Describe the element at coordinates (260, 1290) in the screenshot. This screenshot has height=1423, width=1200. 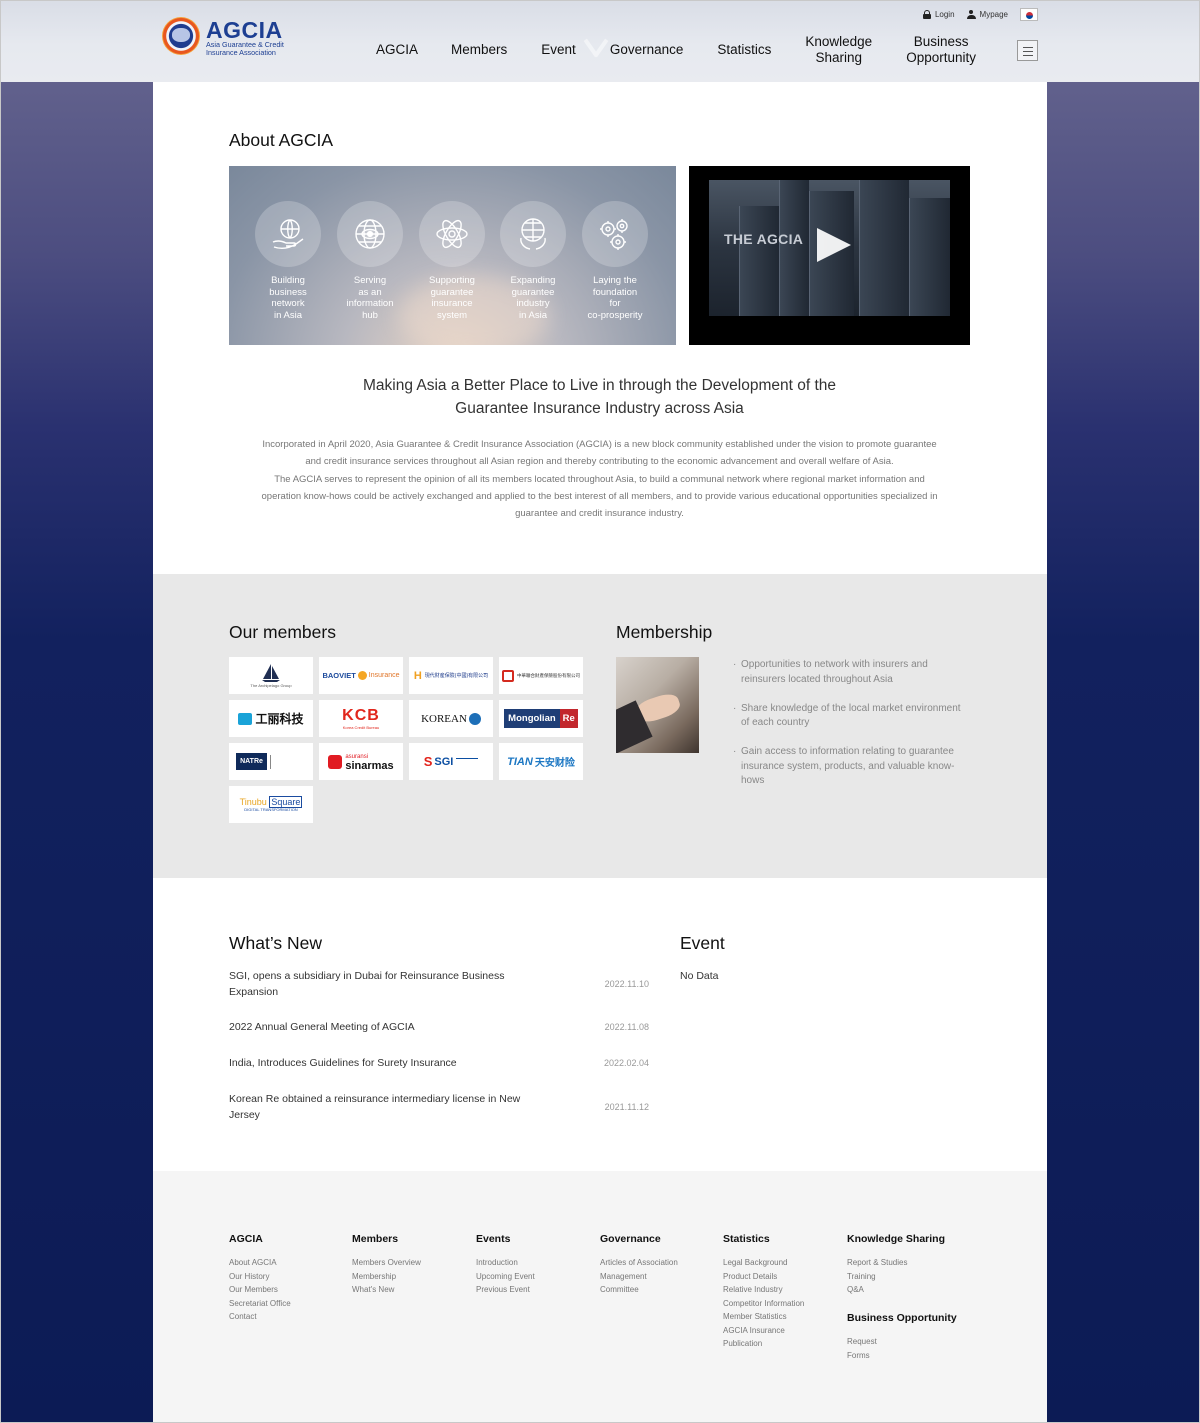
I see `footer-link: Our Members` at that location.